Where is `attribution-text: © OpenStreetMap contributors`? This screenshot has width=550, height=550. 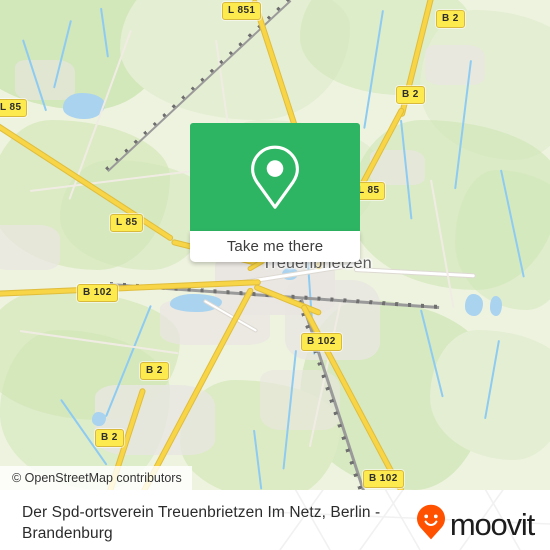
attribution-text: © OpenStreetMap contributors is located at coordinates (97, 478).